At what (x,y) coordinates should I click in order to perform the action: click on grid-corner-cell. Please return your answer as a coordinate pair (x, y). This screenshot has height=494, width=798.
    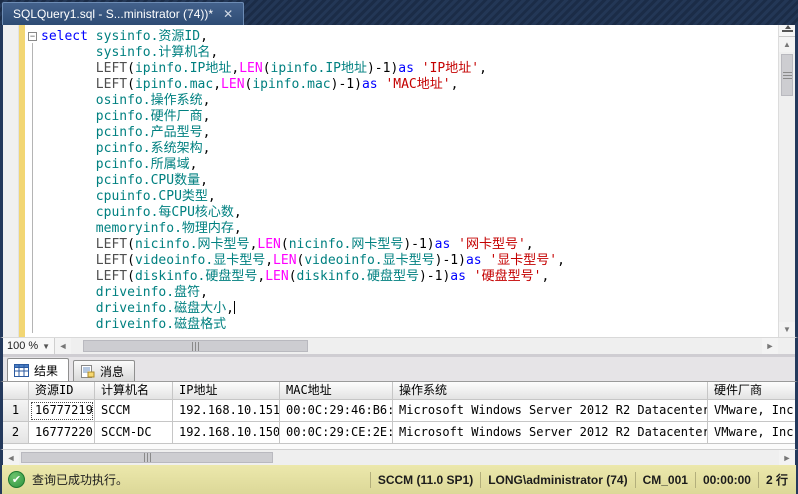
    Looking at the image, I should click on (16, 391).